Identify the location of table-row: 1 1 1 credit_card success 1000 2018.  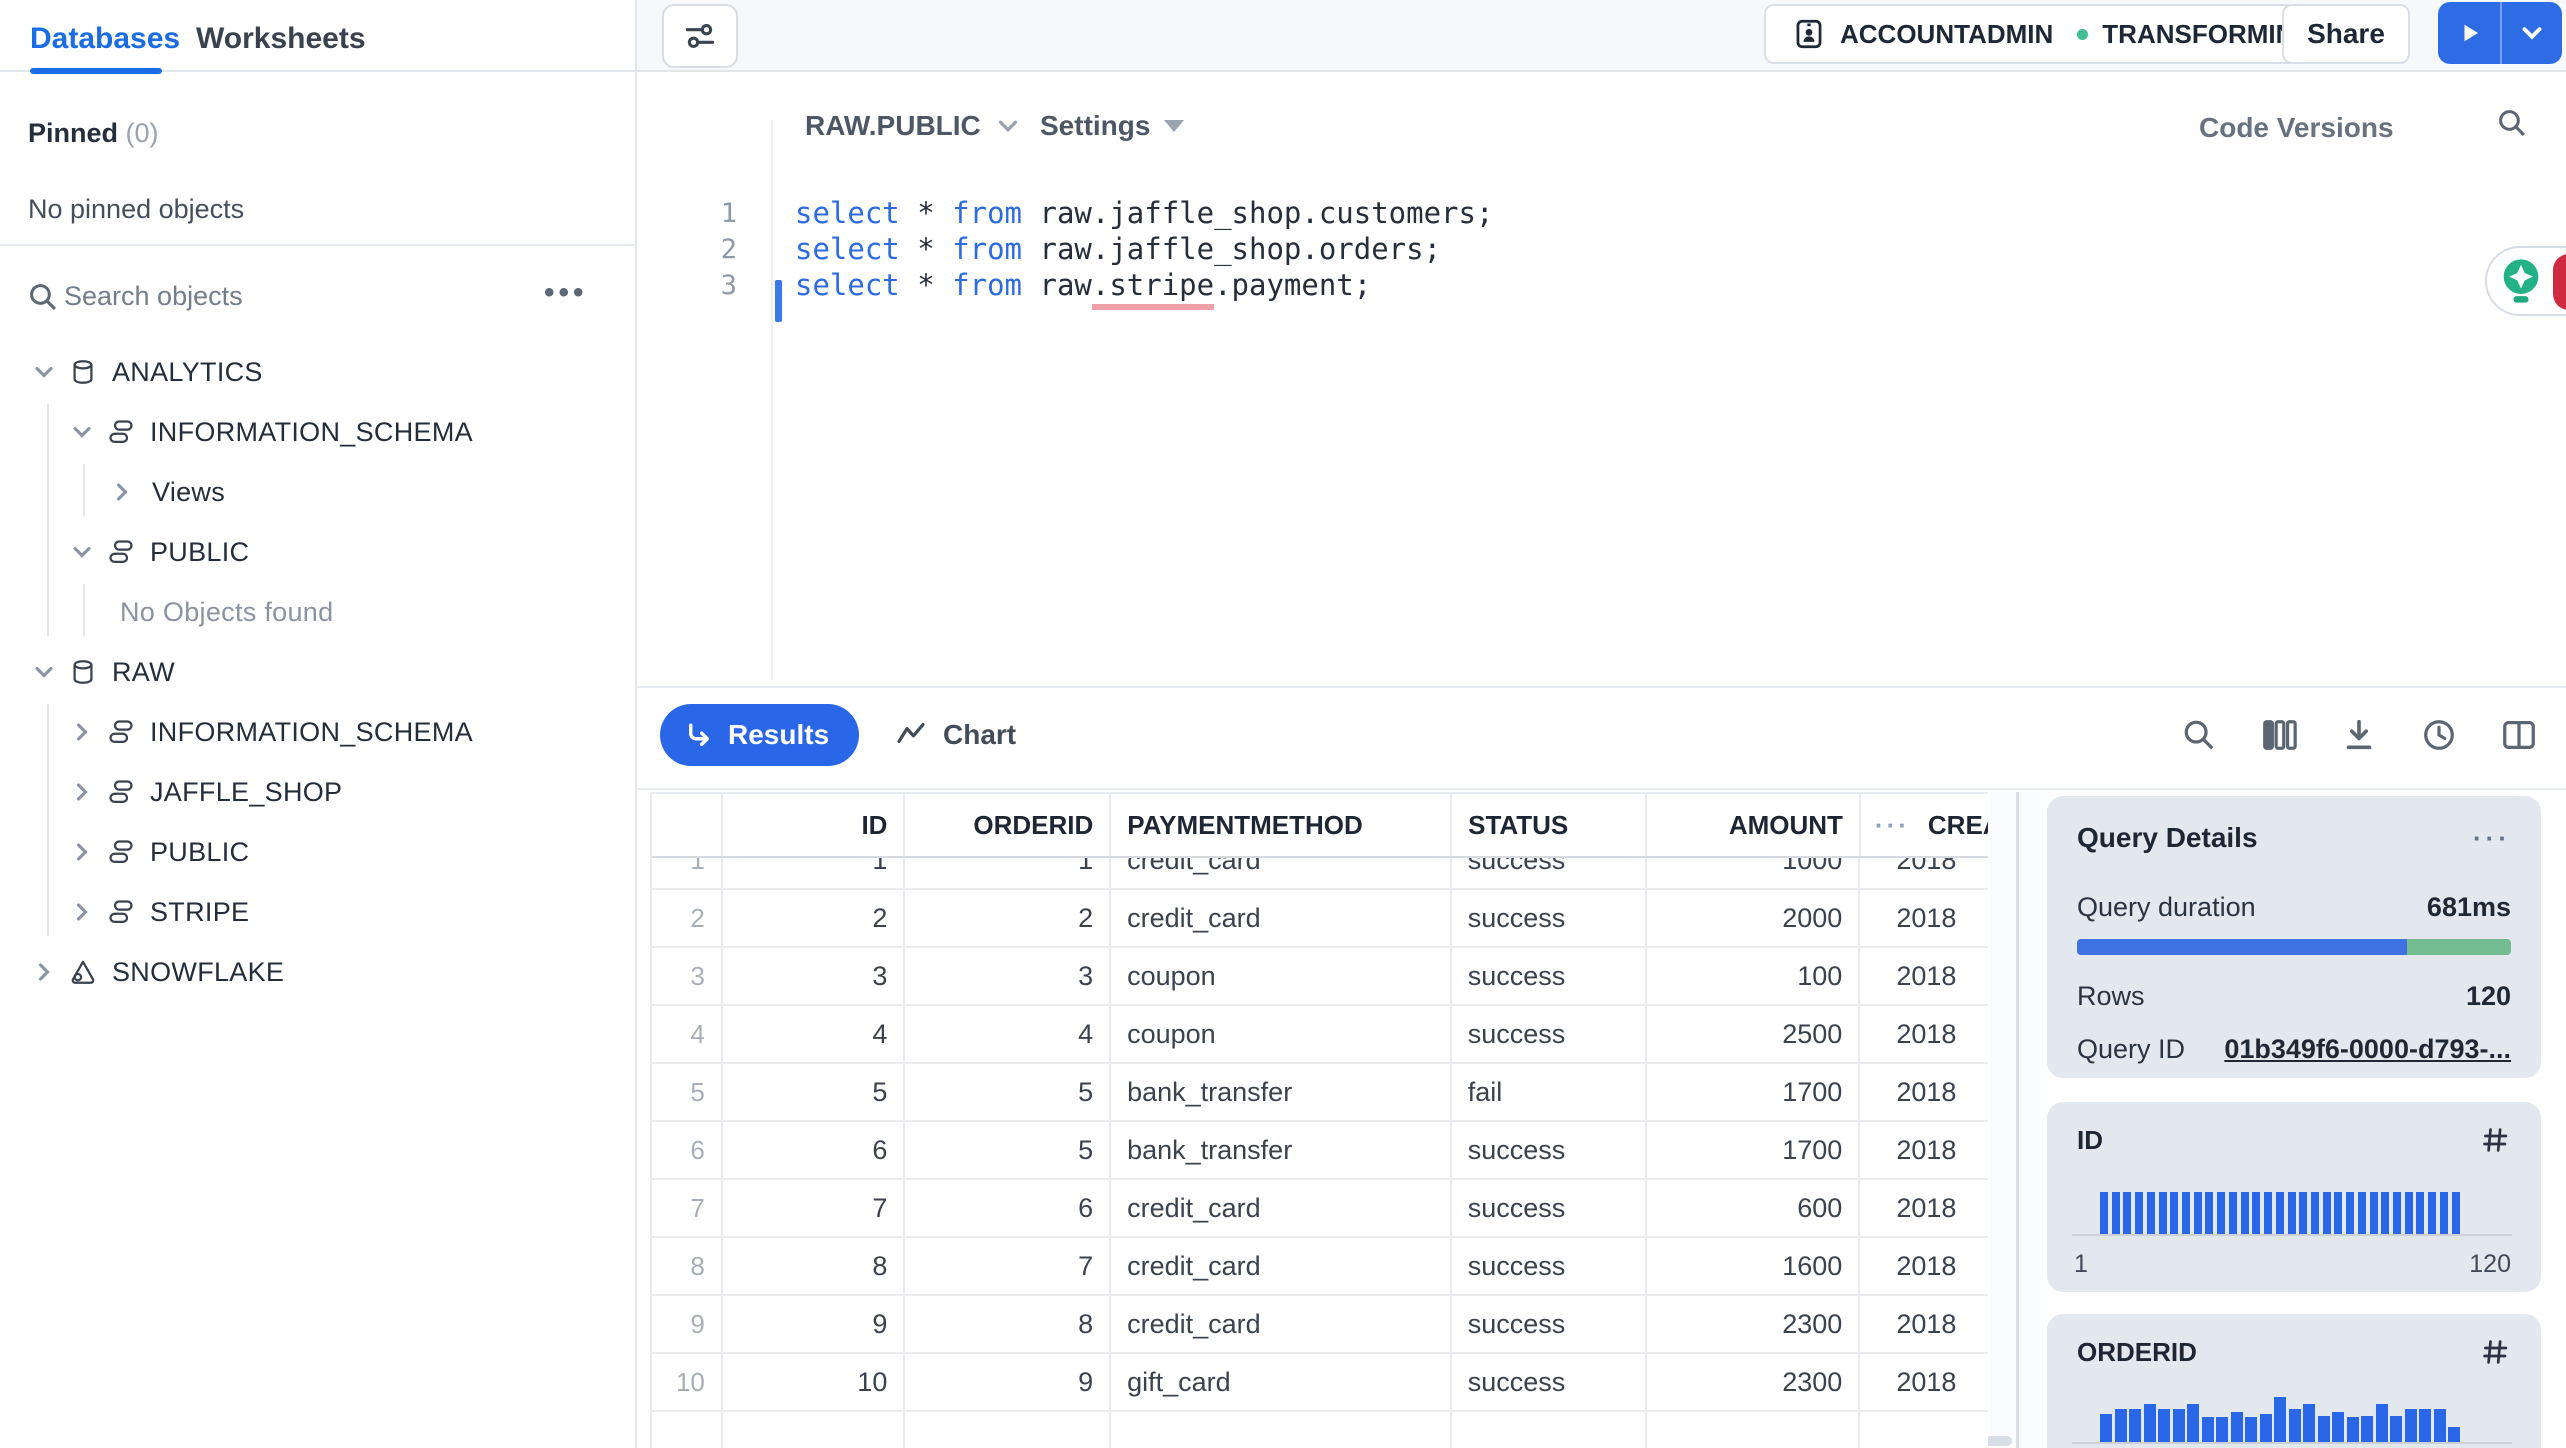
(1320, 874).